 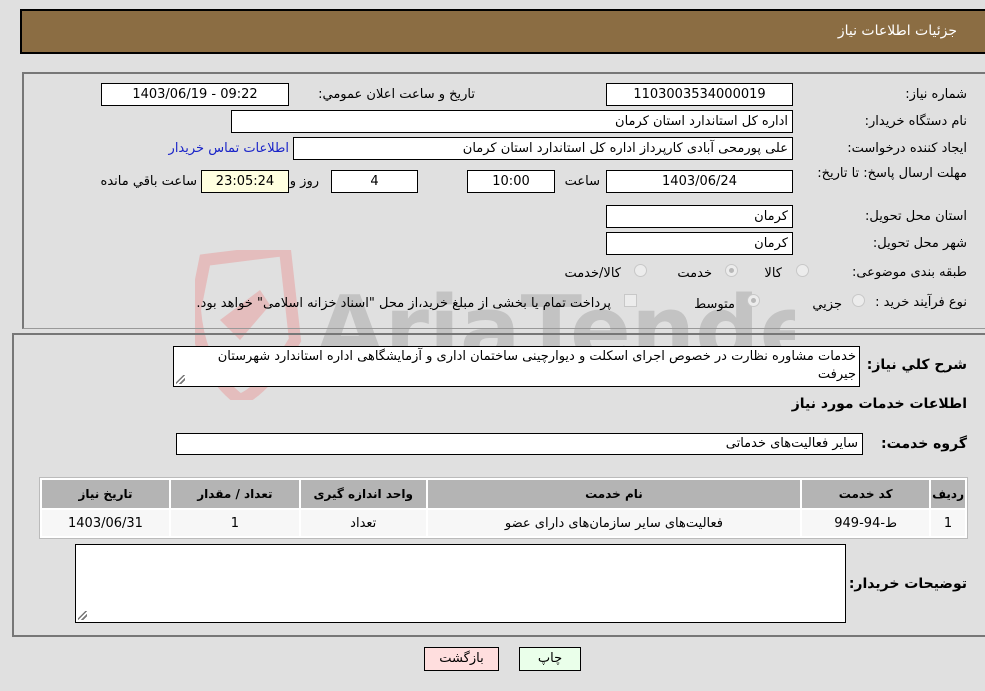 I want to click on category-goods-service-label: کالا/خدمت, so click(x=592, y=273).